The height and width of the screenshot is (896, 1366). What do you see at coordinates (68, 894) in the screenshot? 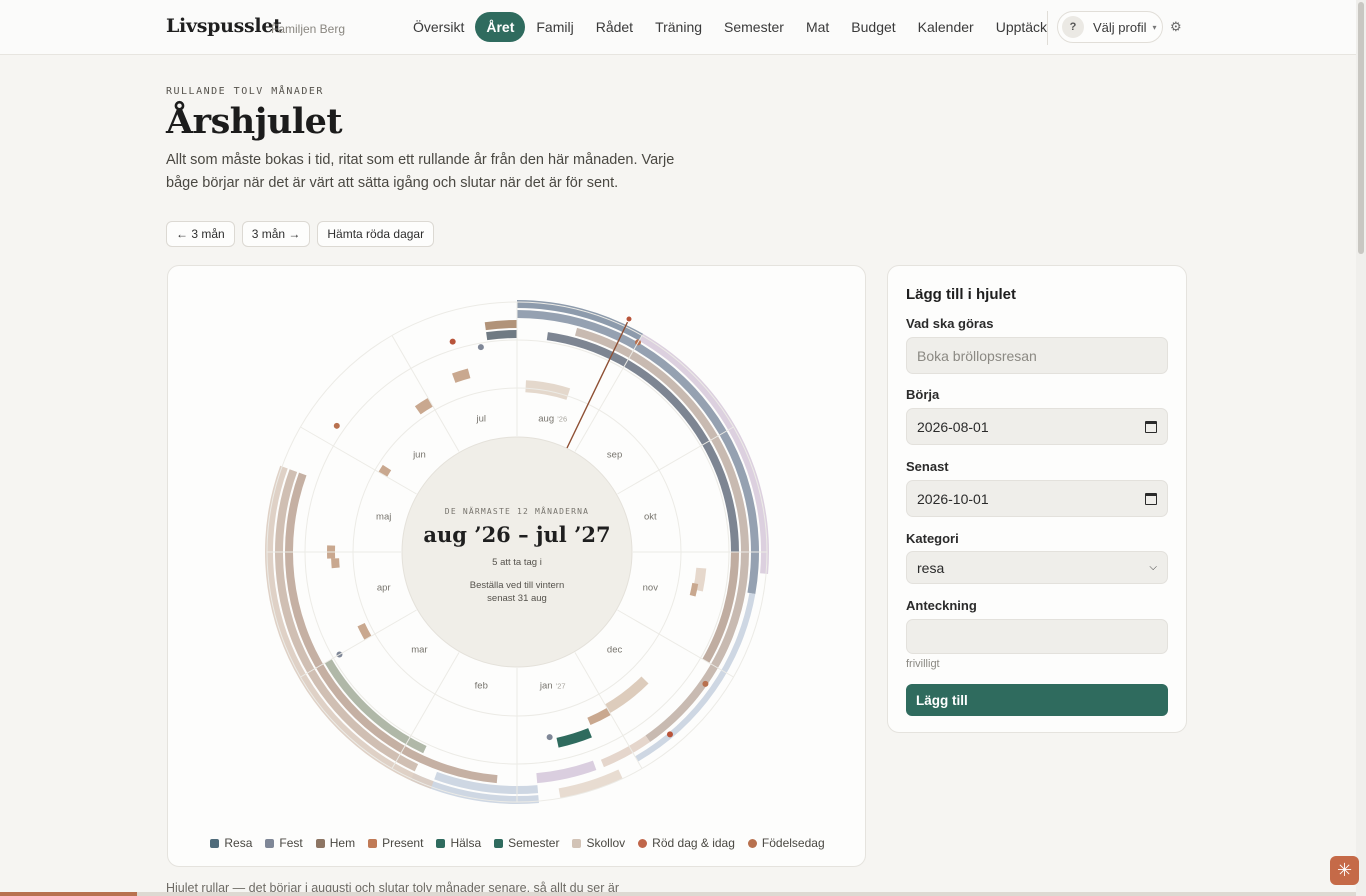
I see `footer-rule-accent` at bounding box center [68, 894].